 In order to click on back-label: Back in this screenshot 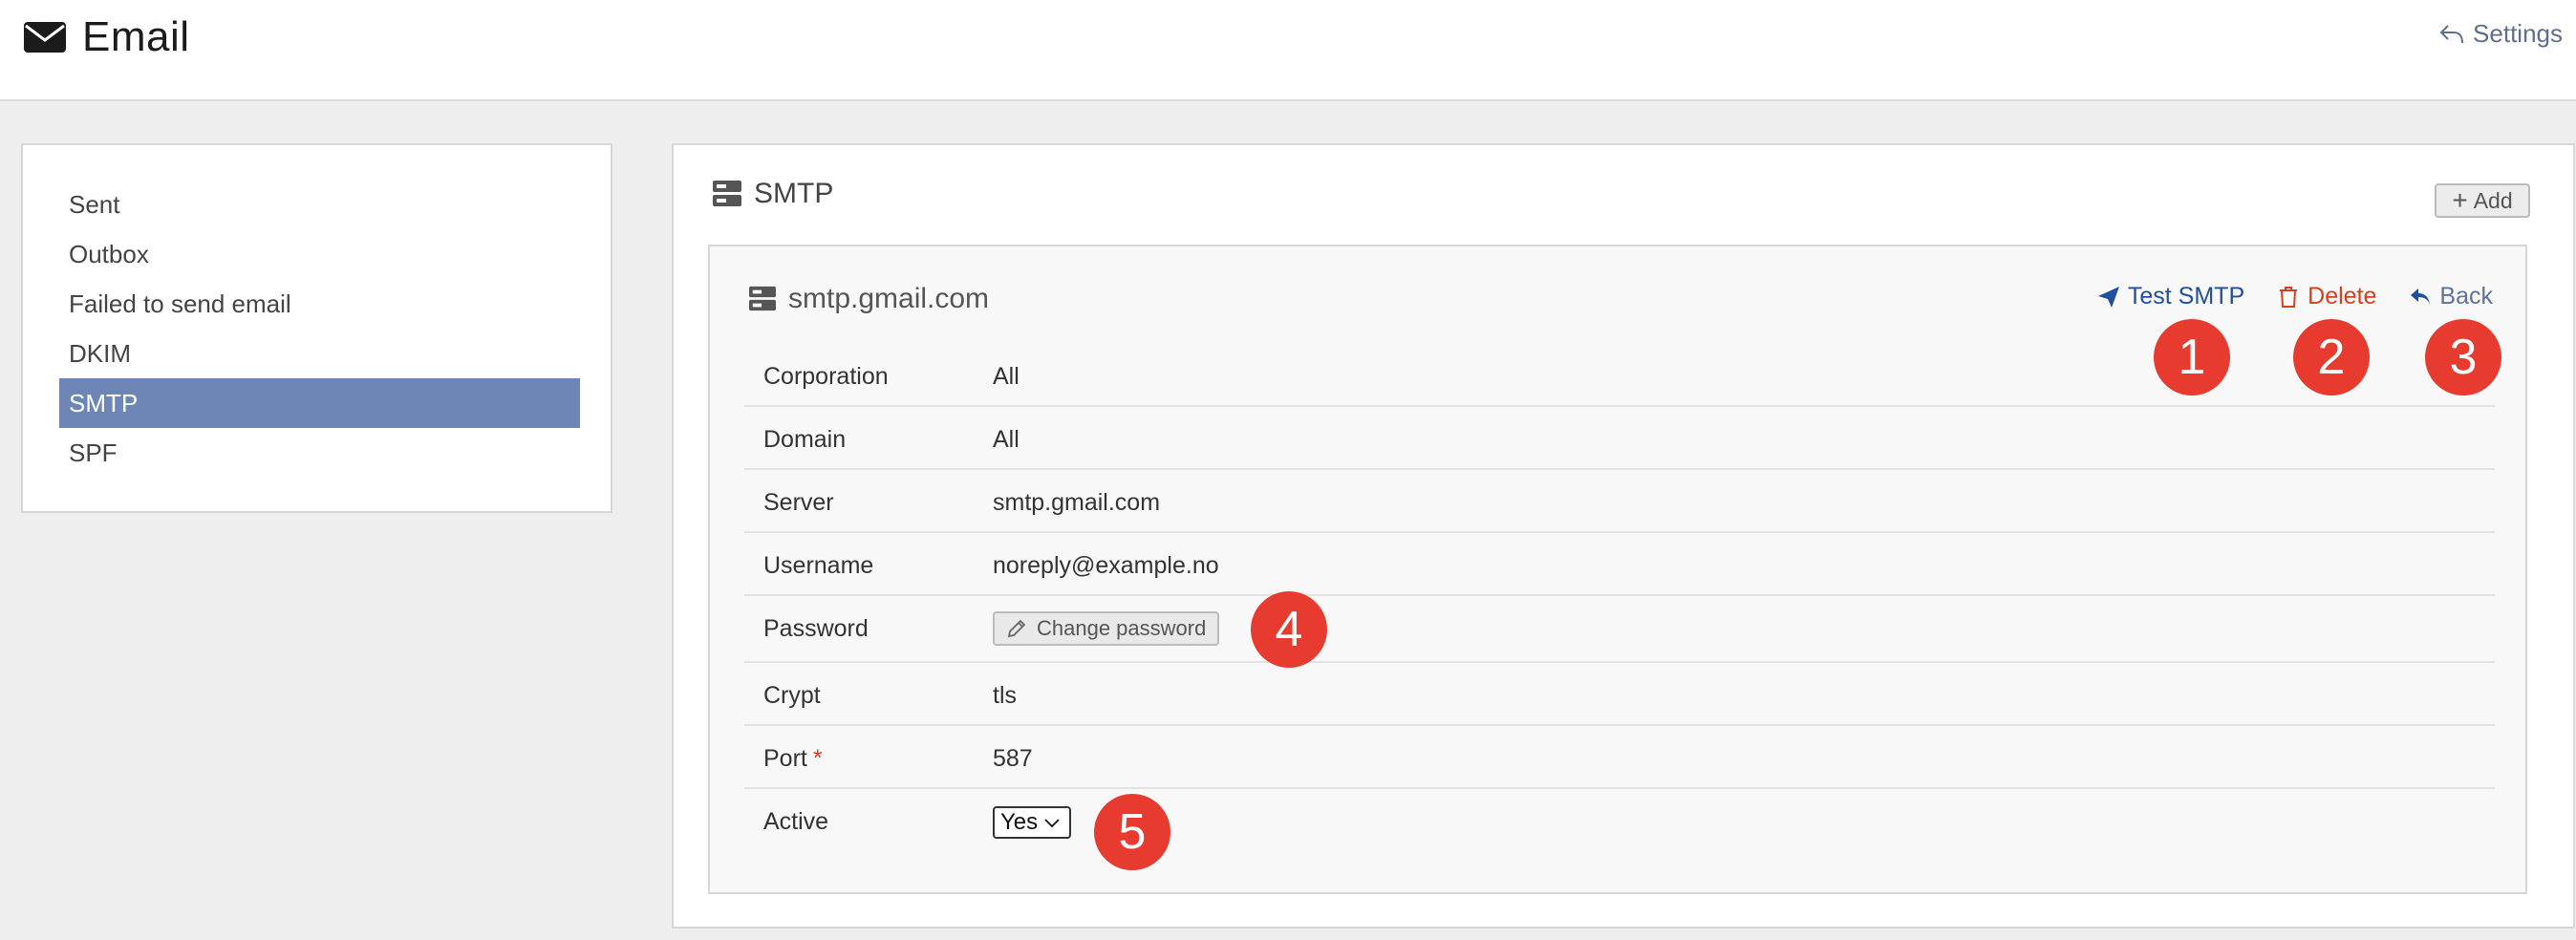, I will do `click(2466, 296)`.